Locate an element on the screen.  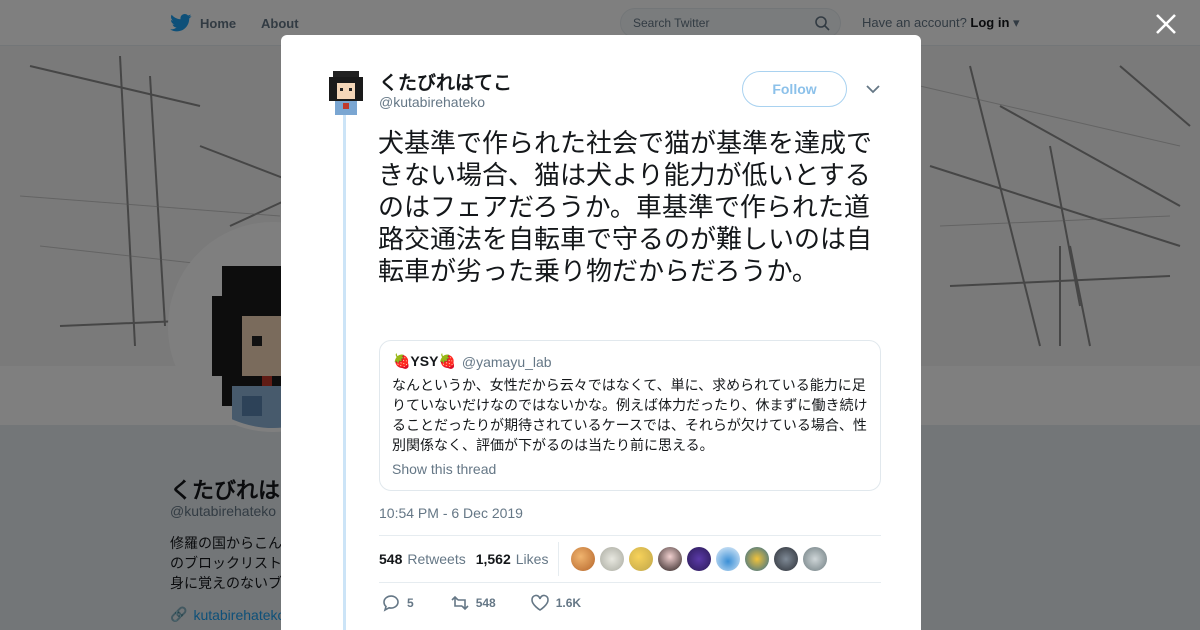
show-thread-link: Show this thread is located at coordinates (444, 469).